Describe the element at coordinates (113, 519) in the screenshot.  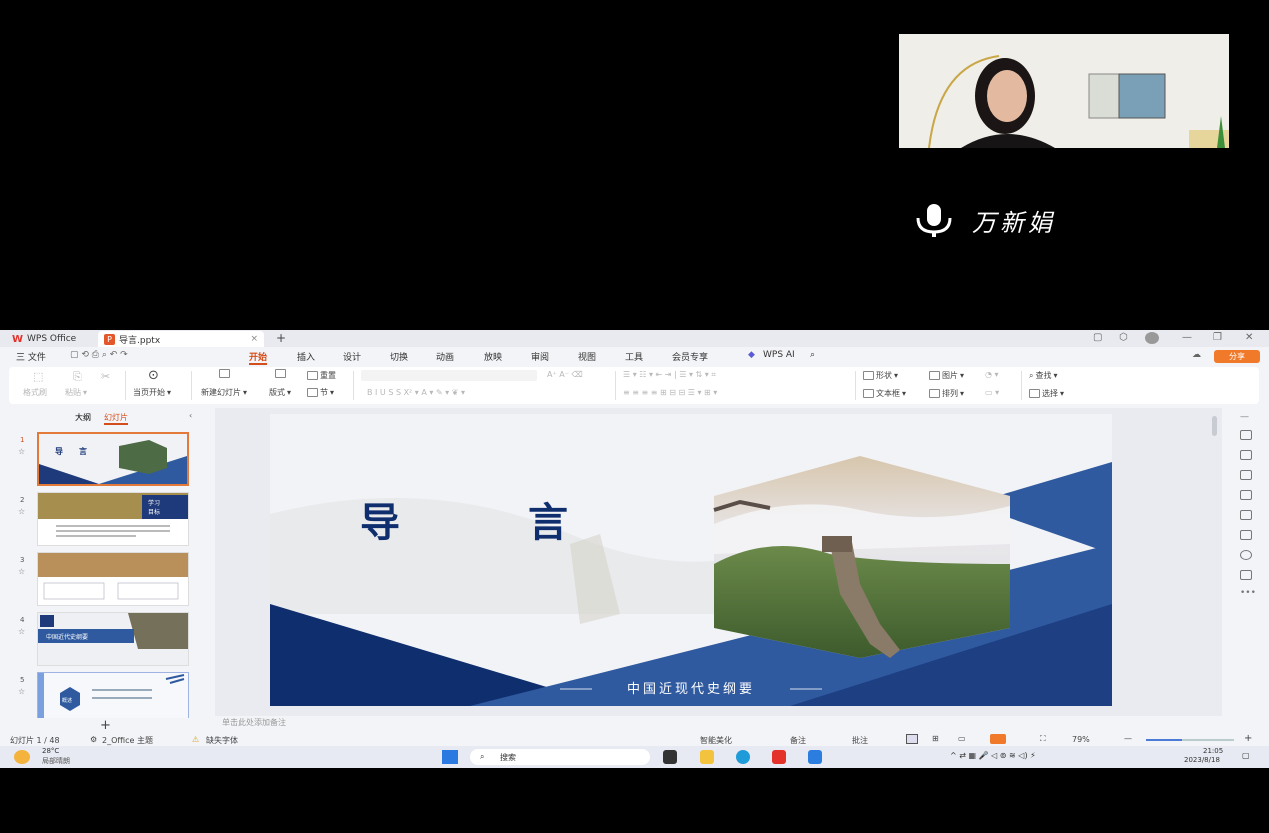
I see `slide-thumbnail: 学习 目标` at that location.